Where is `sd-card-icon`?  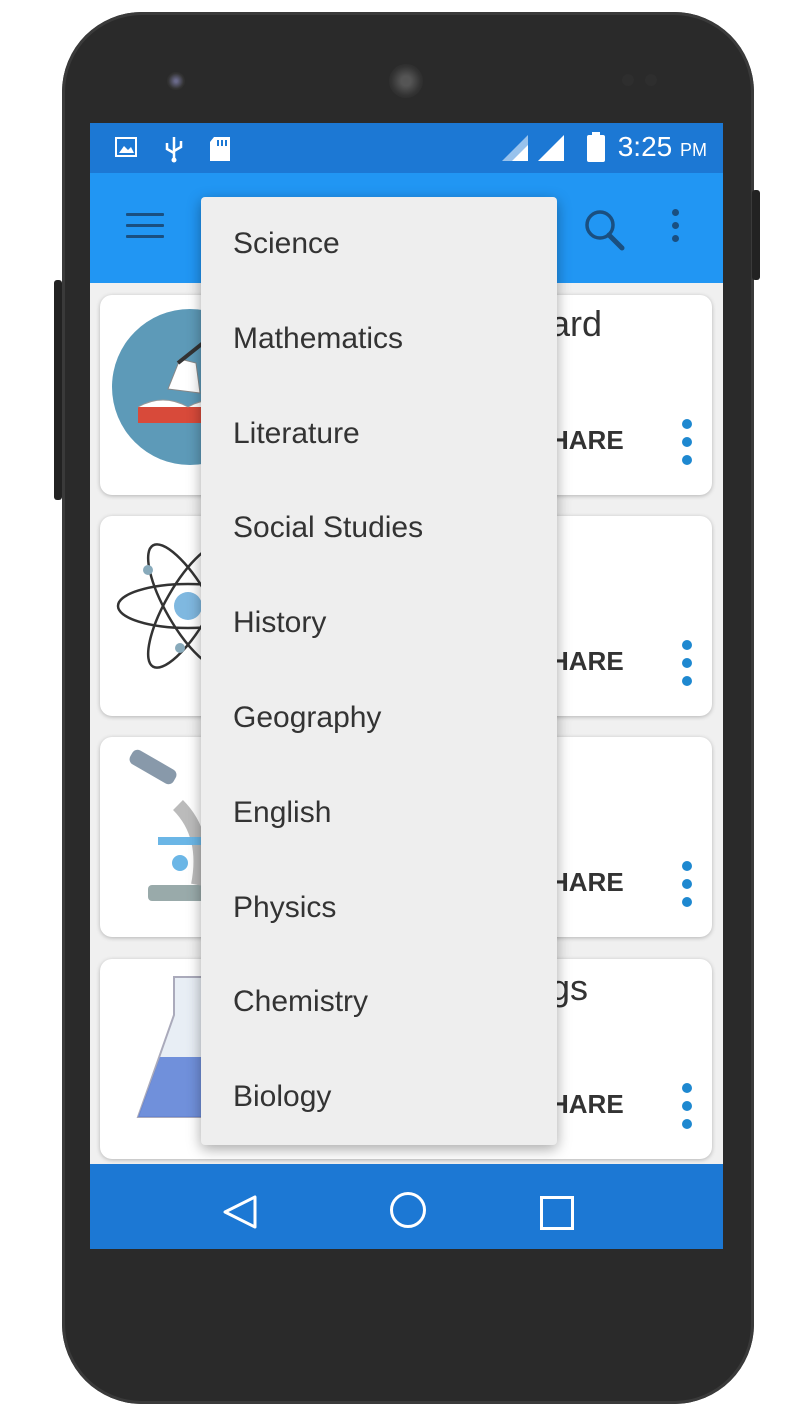 sd-card-icon is located at coordinates (220, 149).